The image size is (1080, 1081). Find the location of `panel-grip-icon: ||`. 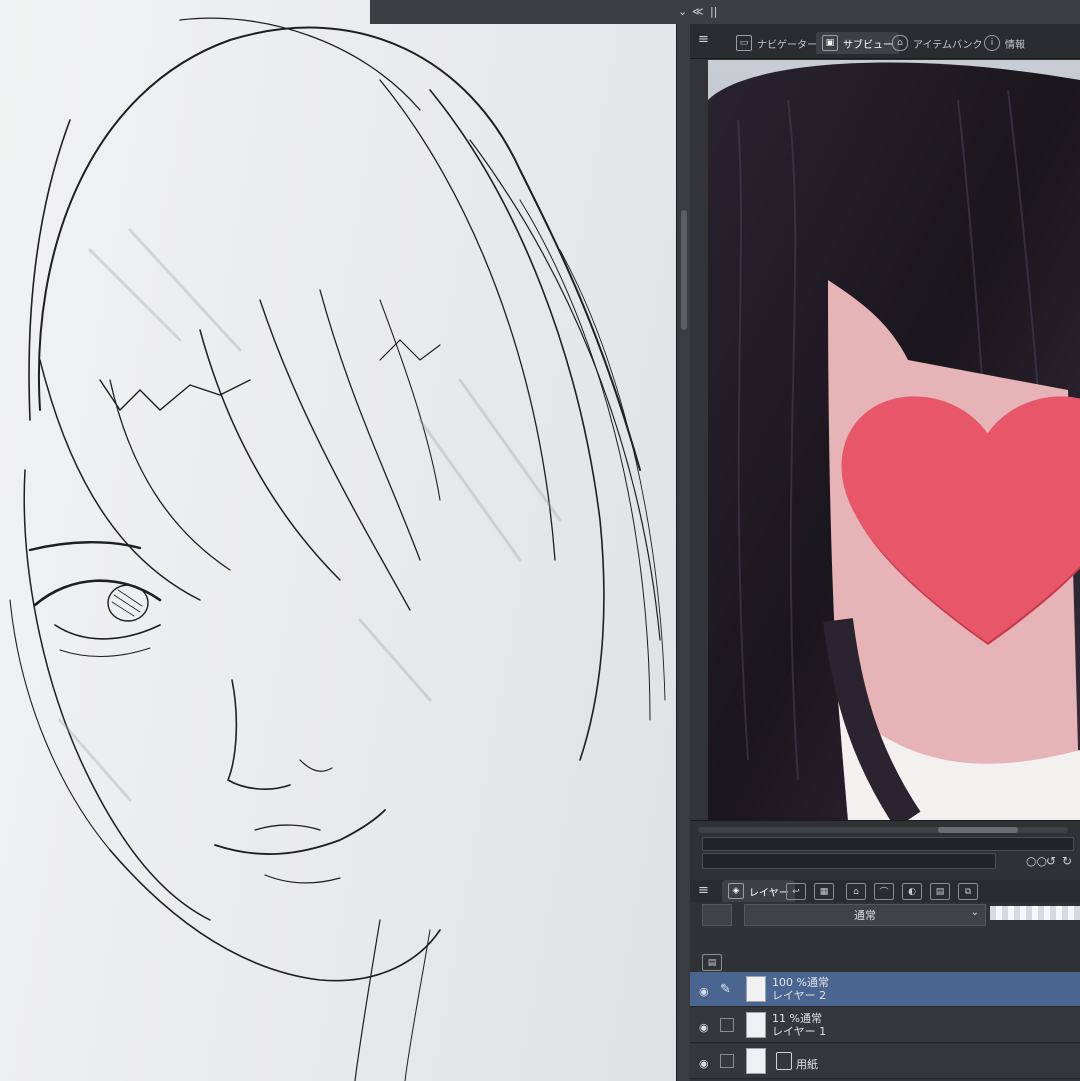

panel-grip-icon: || is located at coordinates (713, 11).